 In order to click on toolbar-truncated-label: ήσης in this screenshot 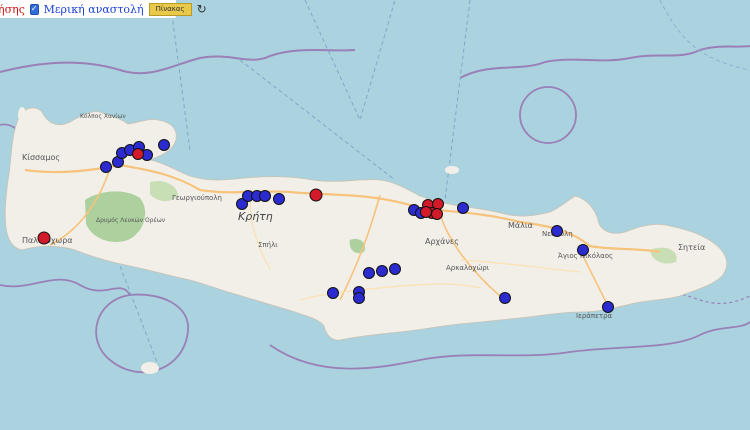, I will do `click(12, 9)`.